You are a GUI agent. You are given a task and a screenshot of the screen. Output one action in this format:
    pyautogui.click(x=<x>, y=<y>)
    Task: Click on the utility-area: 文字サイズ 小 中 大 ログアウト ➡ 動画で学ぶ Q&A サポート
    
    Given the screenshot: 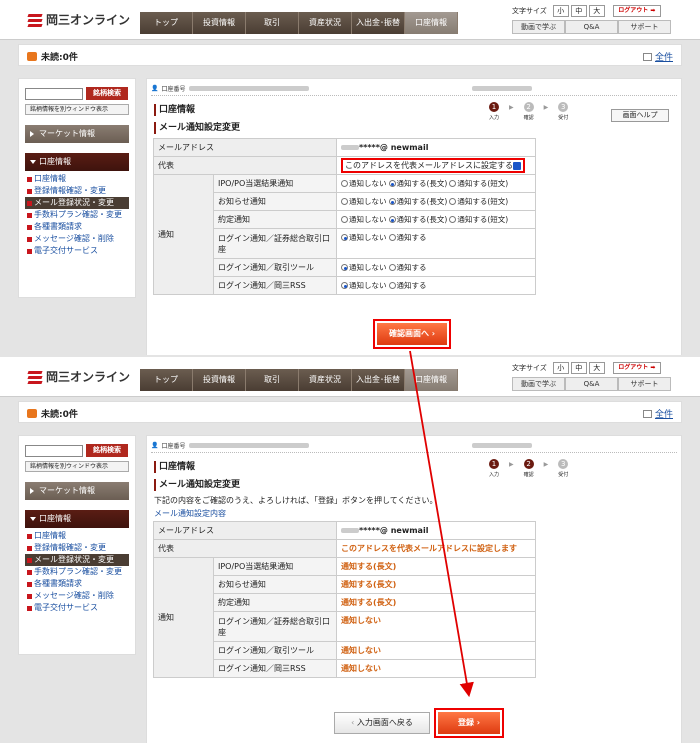 What is the action you would take?
    pyautogui.click(x=602, y=19)
    